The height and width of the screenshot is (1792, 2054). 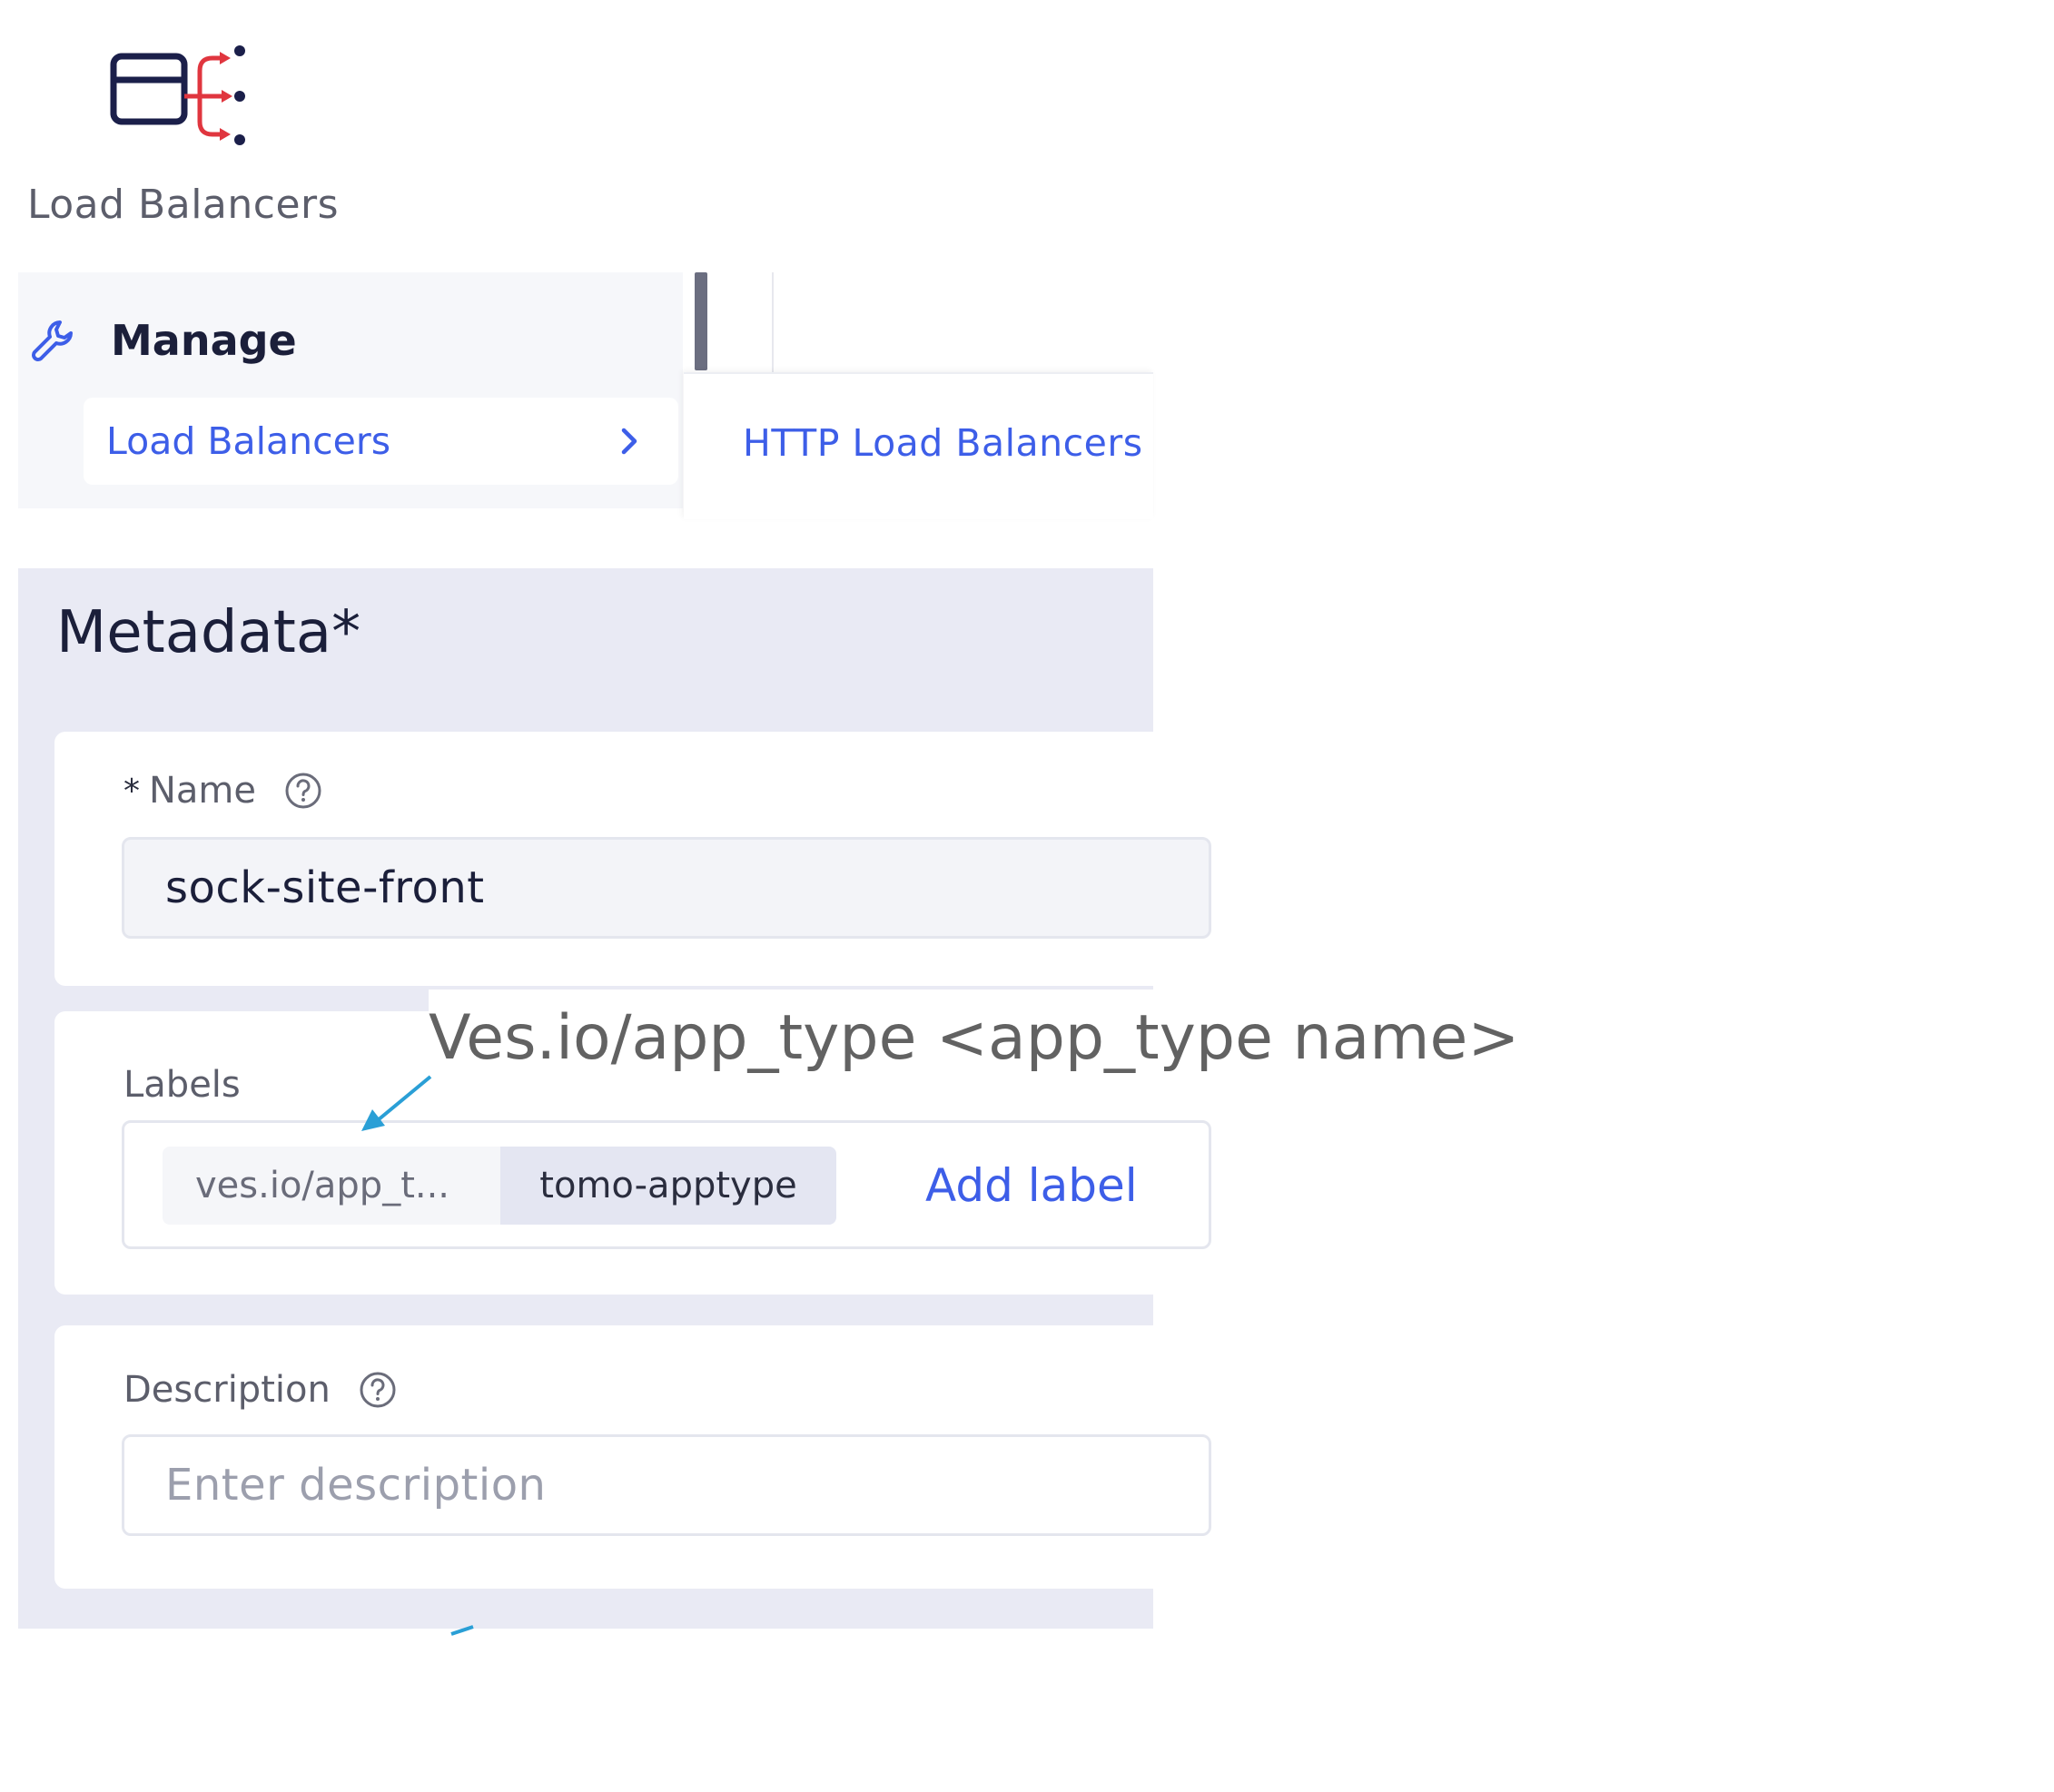 I want to click on sidebar-section-manage: Manage, so click(x=162, y=340).